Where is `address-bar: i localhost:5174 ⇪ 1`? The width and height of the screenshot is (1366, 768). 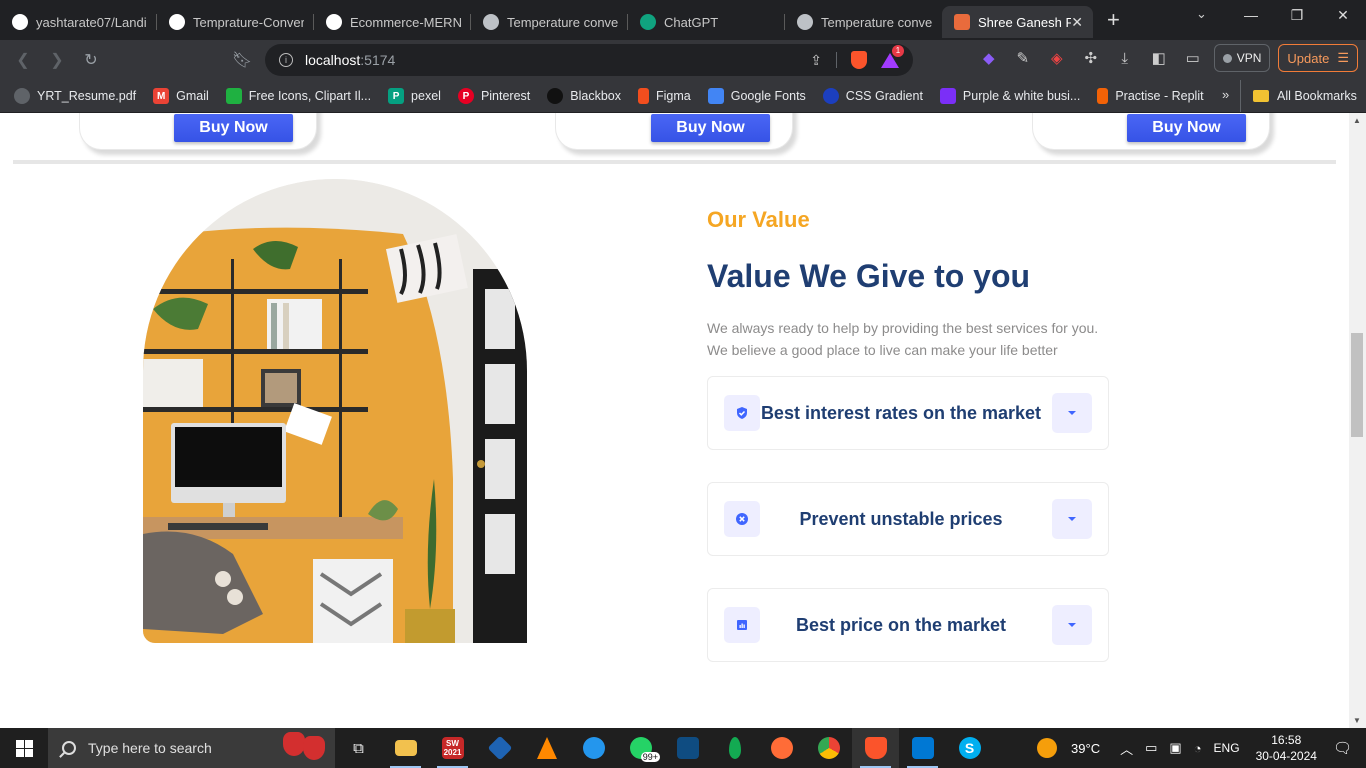 address-bar: i localhost:5174 ⇪ 1 is located at coordinates (589, 60).